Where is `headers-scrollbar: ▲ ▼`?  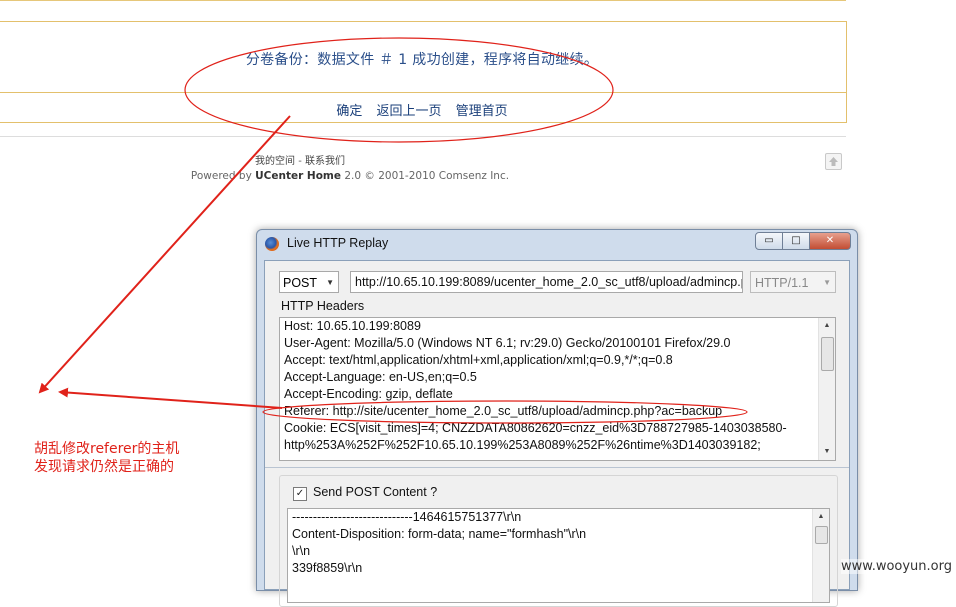
headers-scrollbar: ▲ ▼ is located at coordinates (826, 389).